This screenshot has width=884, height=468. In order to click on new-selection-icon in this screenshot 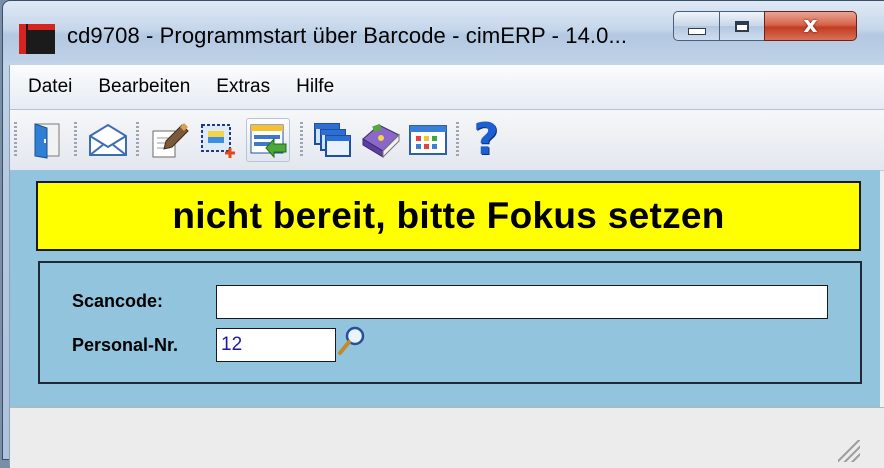, I will do `click(218, 141)`.